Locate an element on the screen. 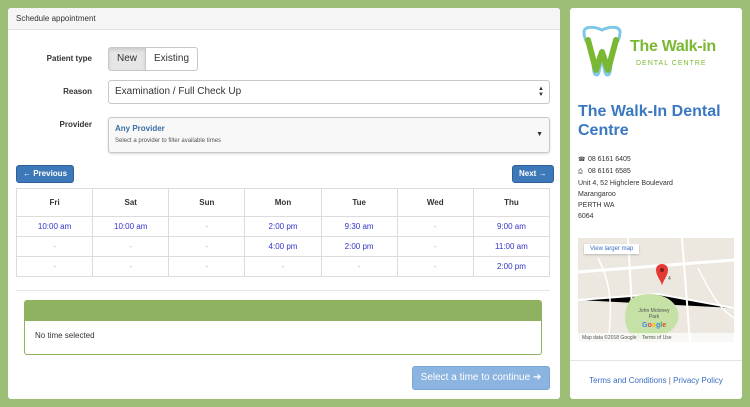 The height and width of the screenshot is (407, 750). provider-label: Provider is located at coordinates (75, 124).